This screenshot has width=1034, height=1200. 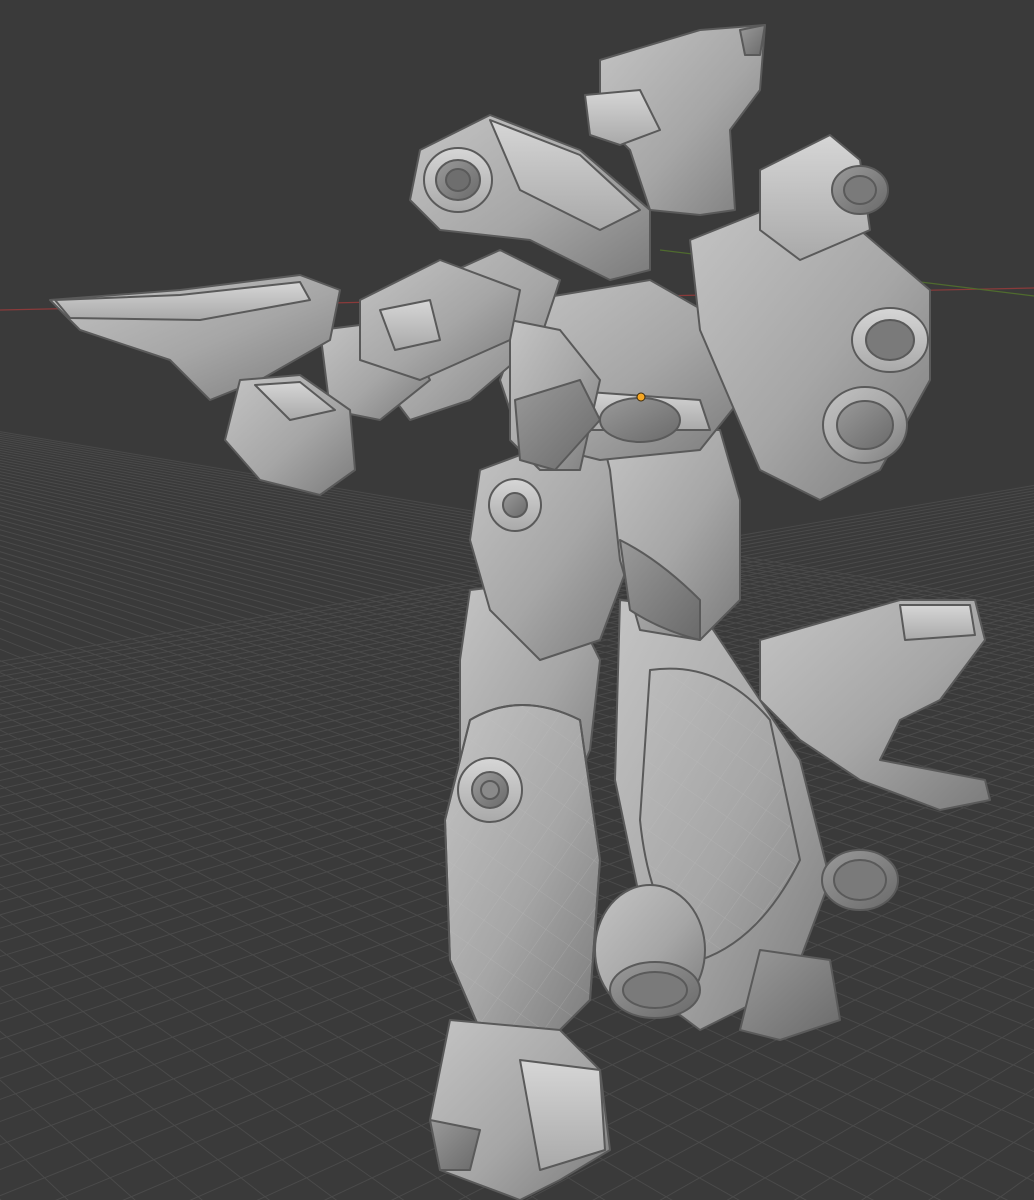 What do you see at coordinates (605, 545) in the screenshot?
I see `waist-skirt` at bounding box center [605, 545].